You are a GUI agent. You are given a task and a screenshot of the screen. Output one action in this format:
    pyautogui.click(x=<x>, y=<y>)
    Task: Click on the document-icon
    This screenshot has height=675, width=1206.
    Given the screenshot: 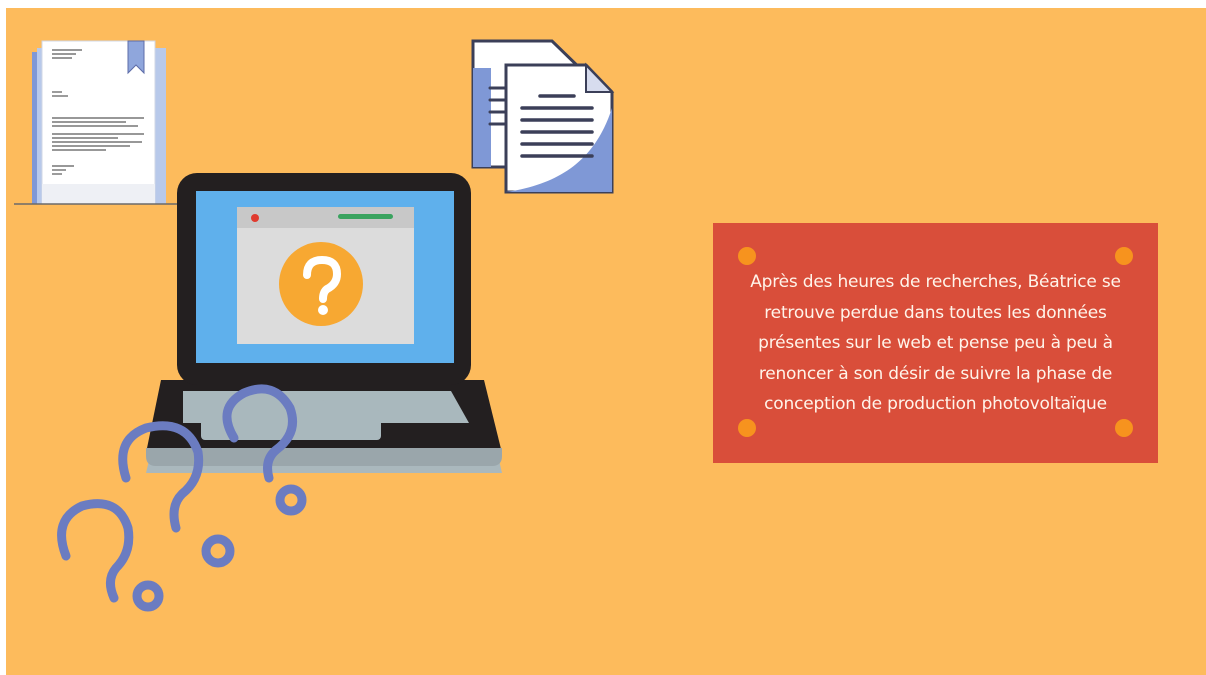 What is the action you would take?
    pyautogui.click(x=98, y=122)
    